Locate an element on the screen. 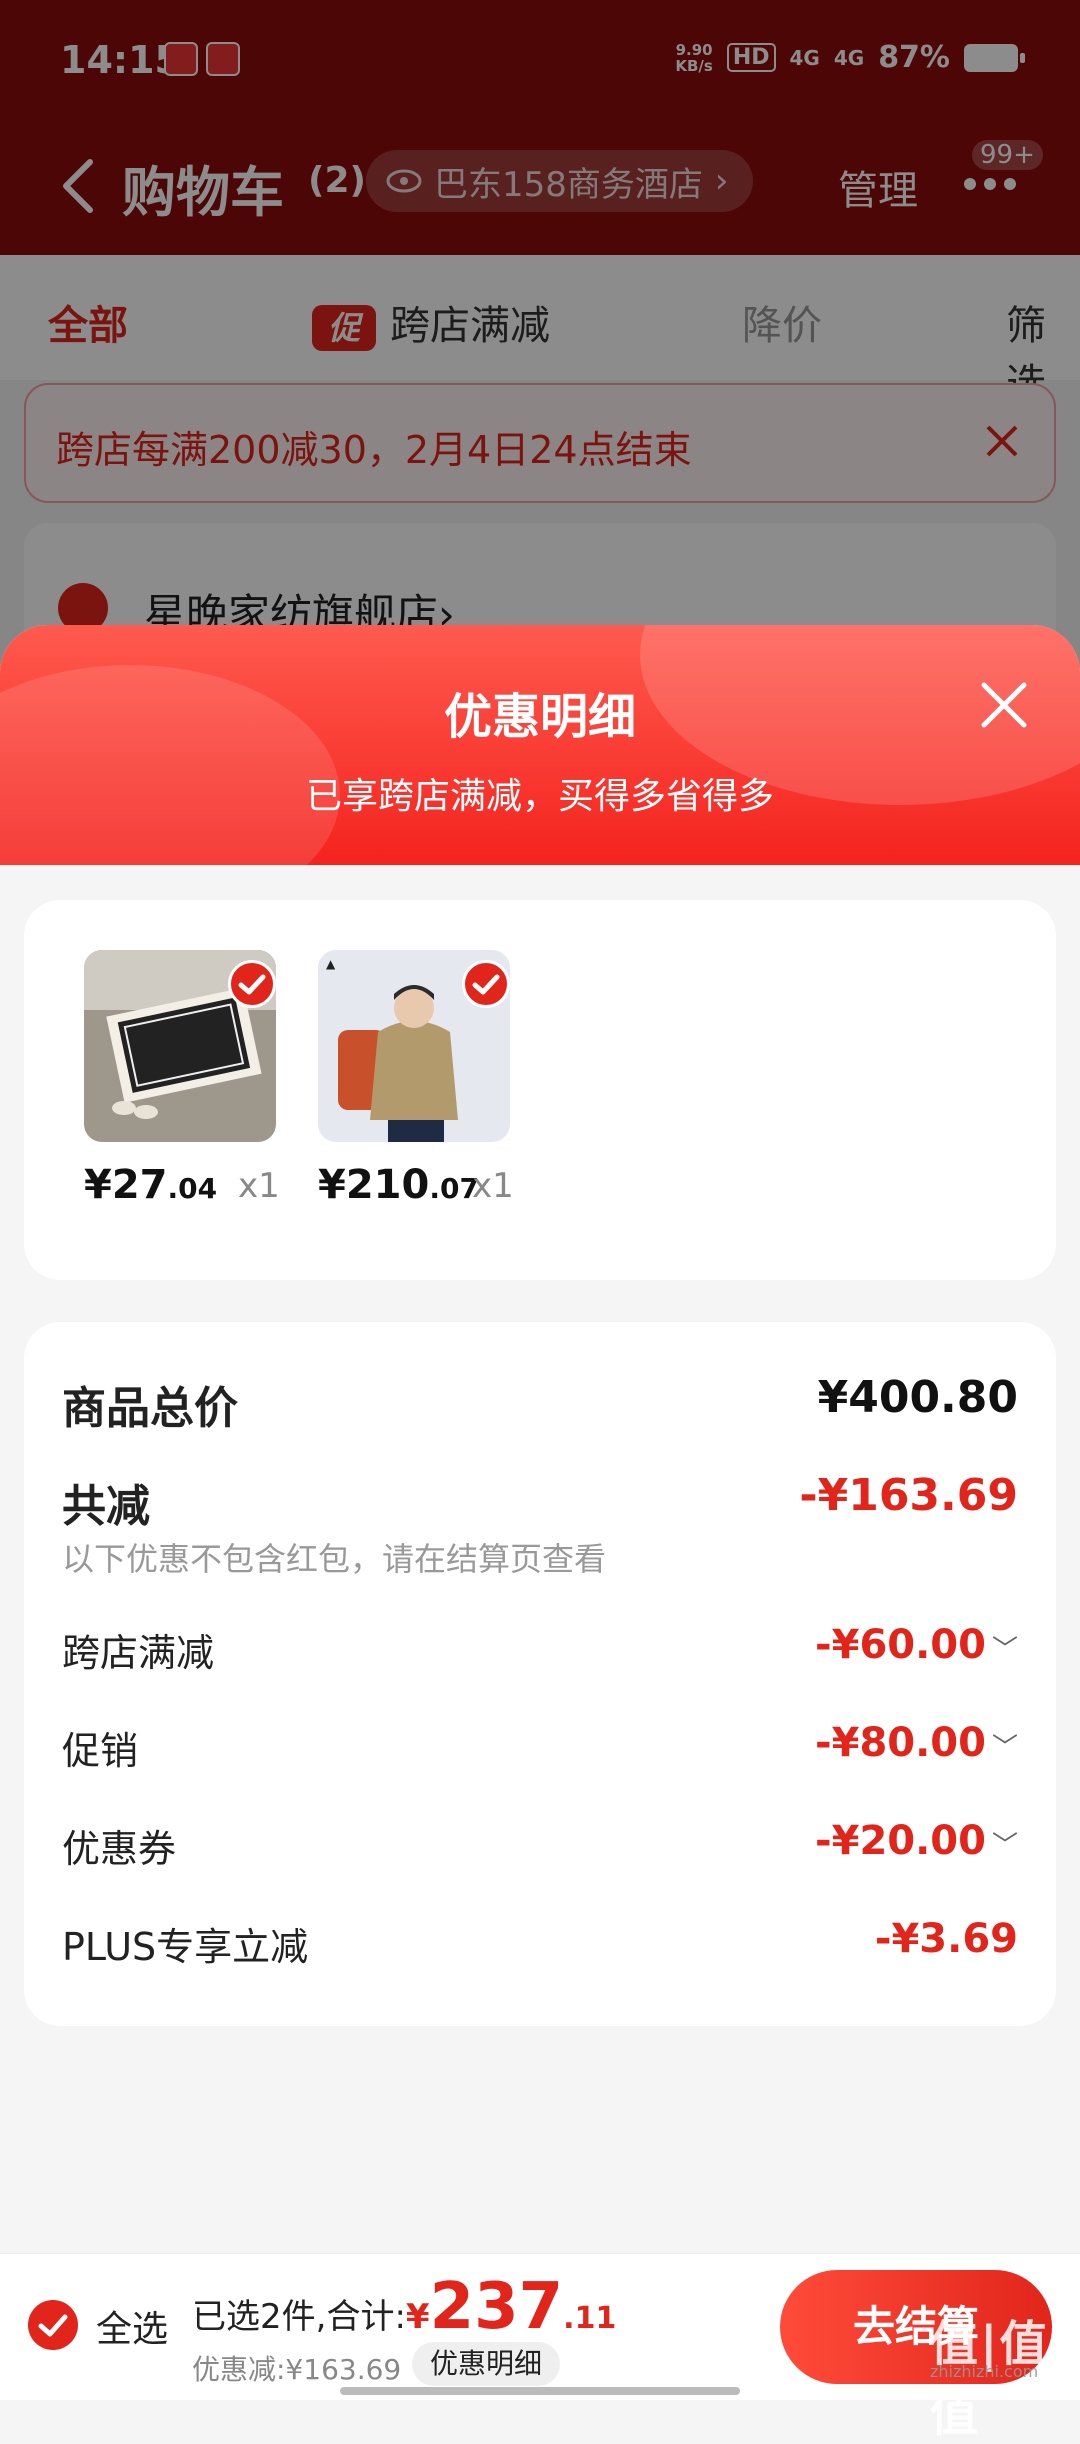  discount-row-value: -¥20.00 ﹀ is located at coordinates (916, 1841).